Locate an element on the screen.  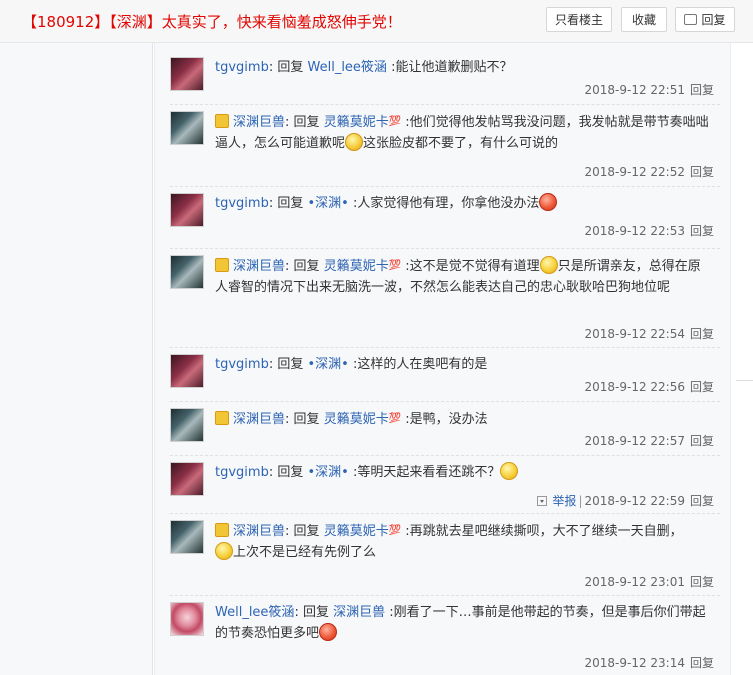
comment-text: :能让他道歉删贴不？ is located at coordinates (452, 67).